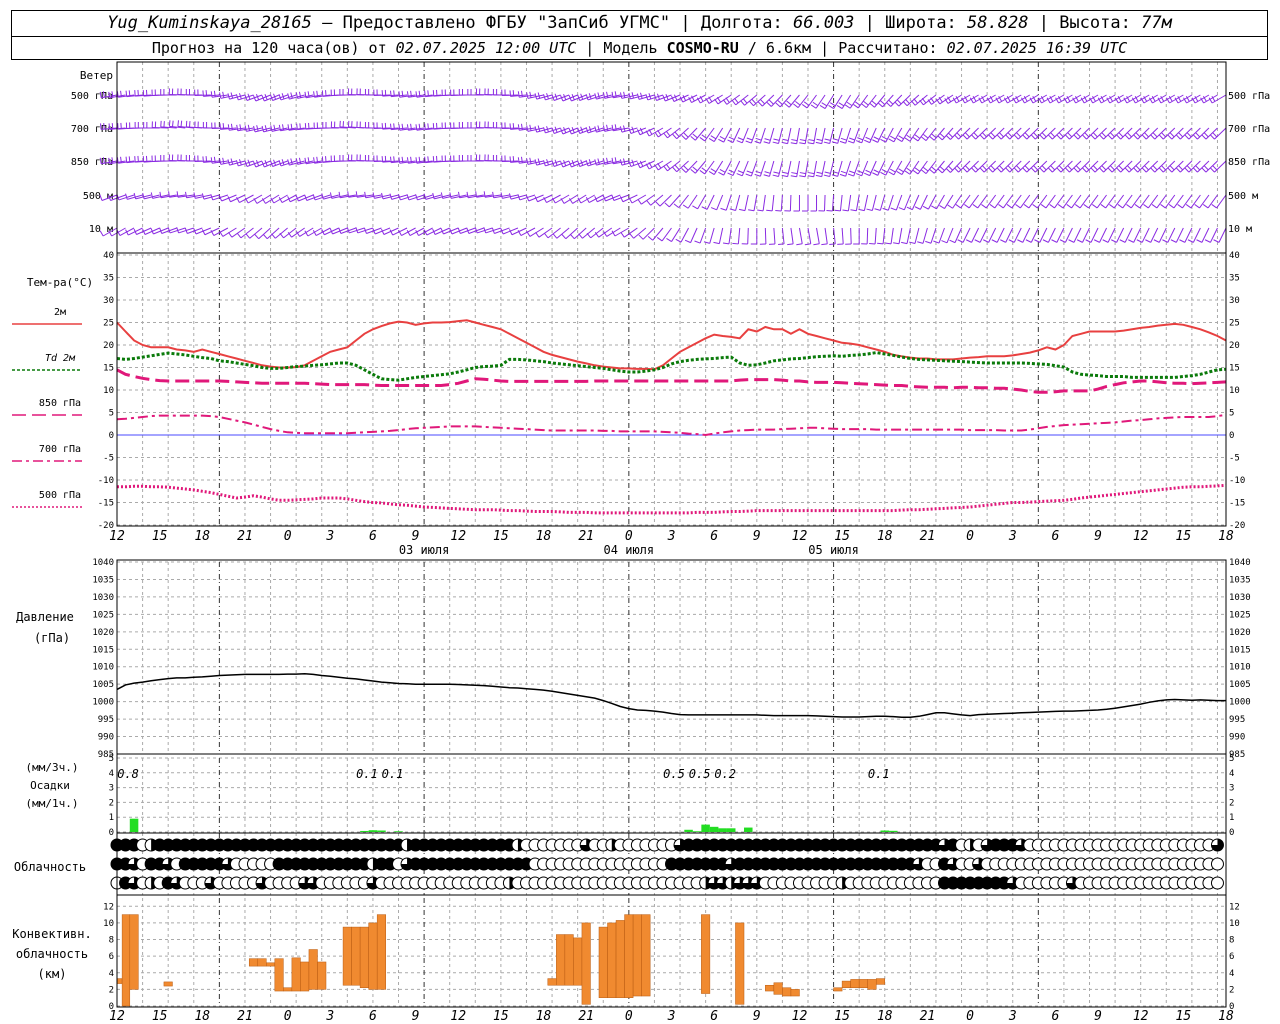 The height and width of the screenshot is (1024, 1280). What do you see at coordinates (1234, 907) in the screenshot?
I see `convective-tick-label-right: 12` at bounding box center [1234, 907].